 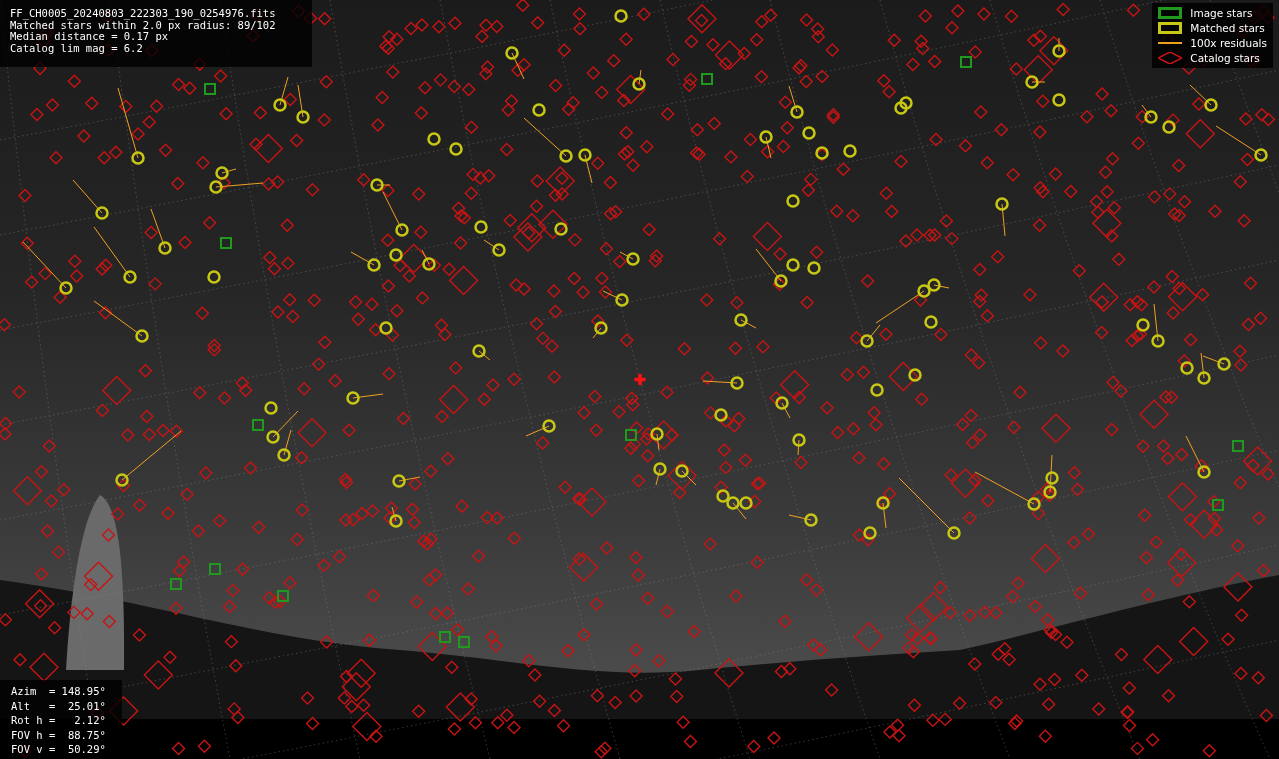 What do you see at coordinates (143, 14) in the screenshot?
I see `info-text: FF_CH0005_20240803_222303_190_0254976.fits` at bounding box center [143, 14].